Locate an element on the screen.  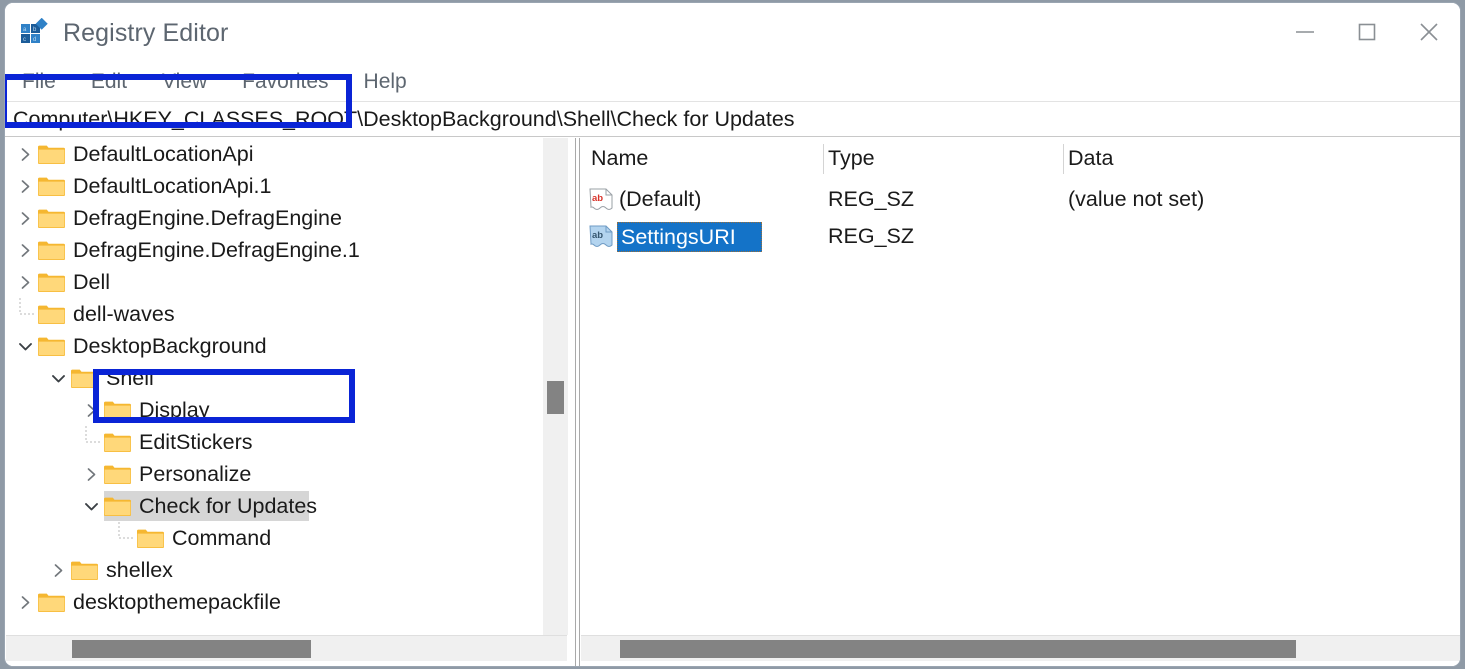
maximize-button is located at coordinates (1367, 32).